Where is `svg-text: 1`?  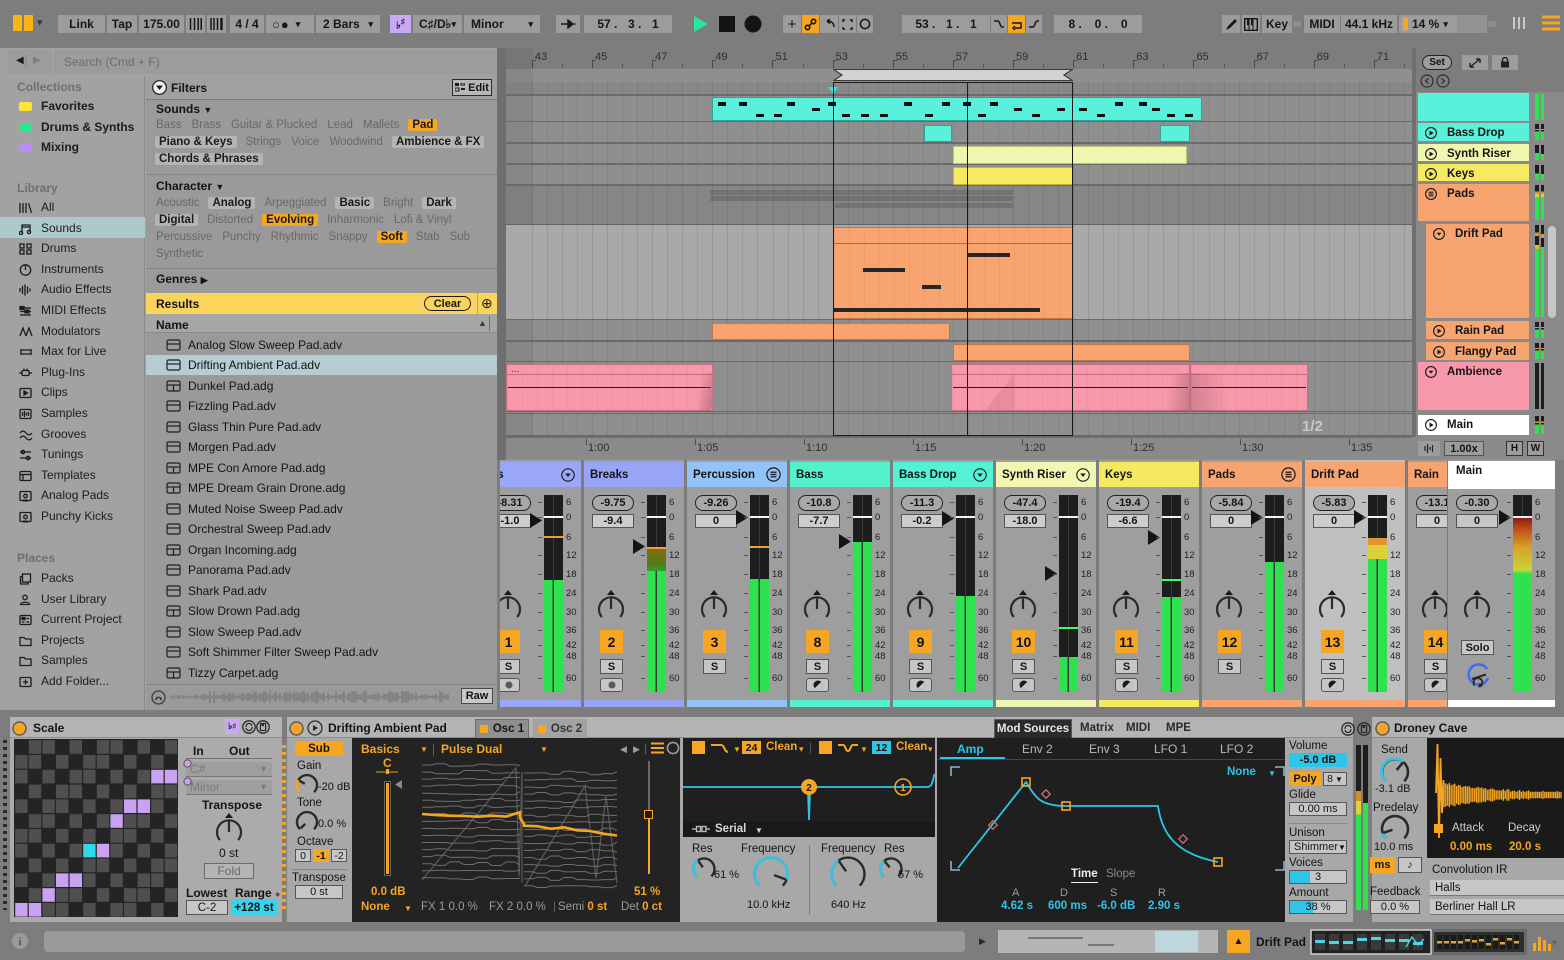
svg-text: 1 is located at coordinates (903, 788).